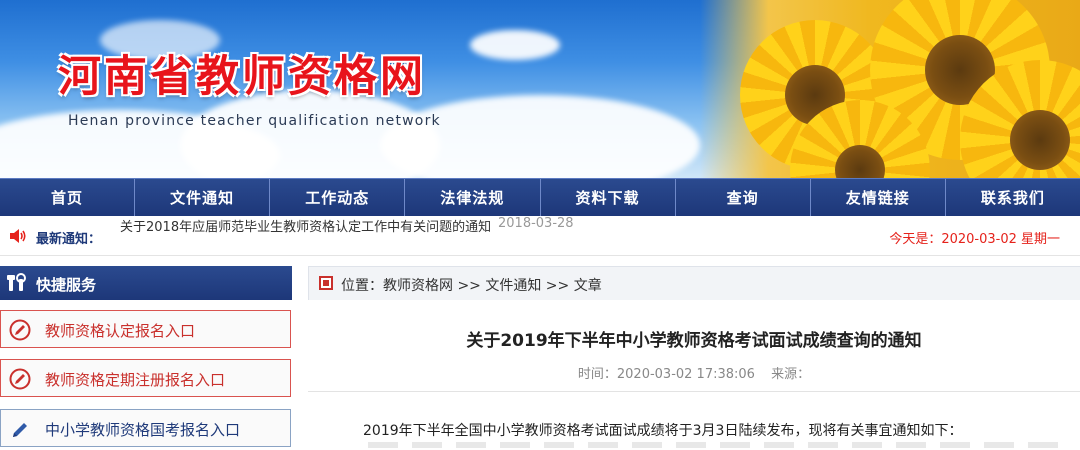  I want to click on breadcrumb: 位置：教师资格网 >> 文件通知 >> 文章, so click(471, 286).